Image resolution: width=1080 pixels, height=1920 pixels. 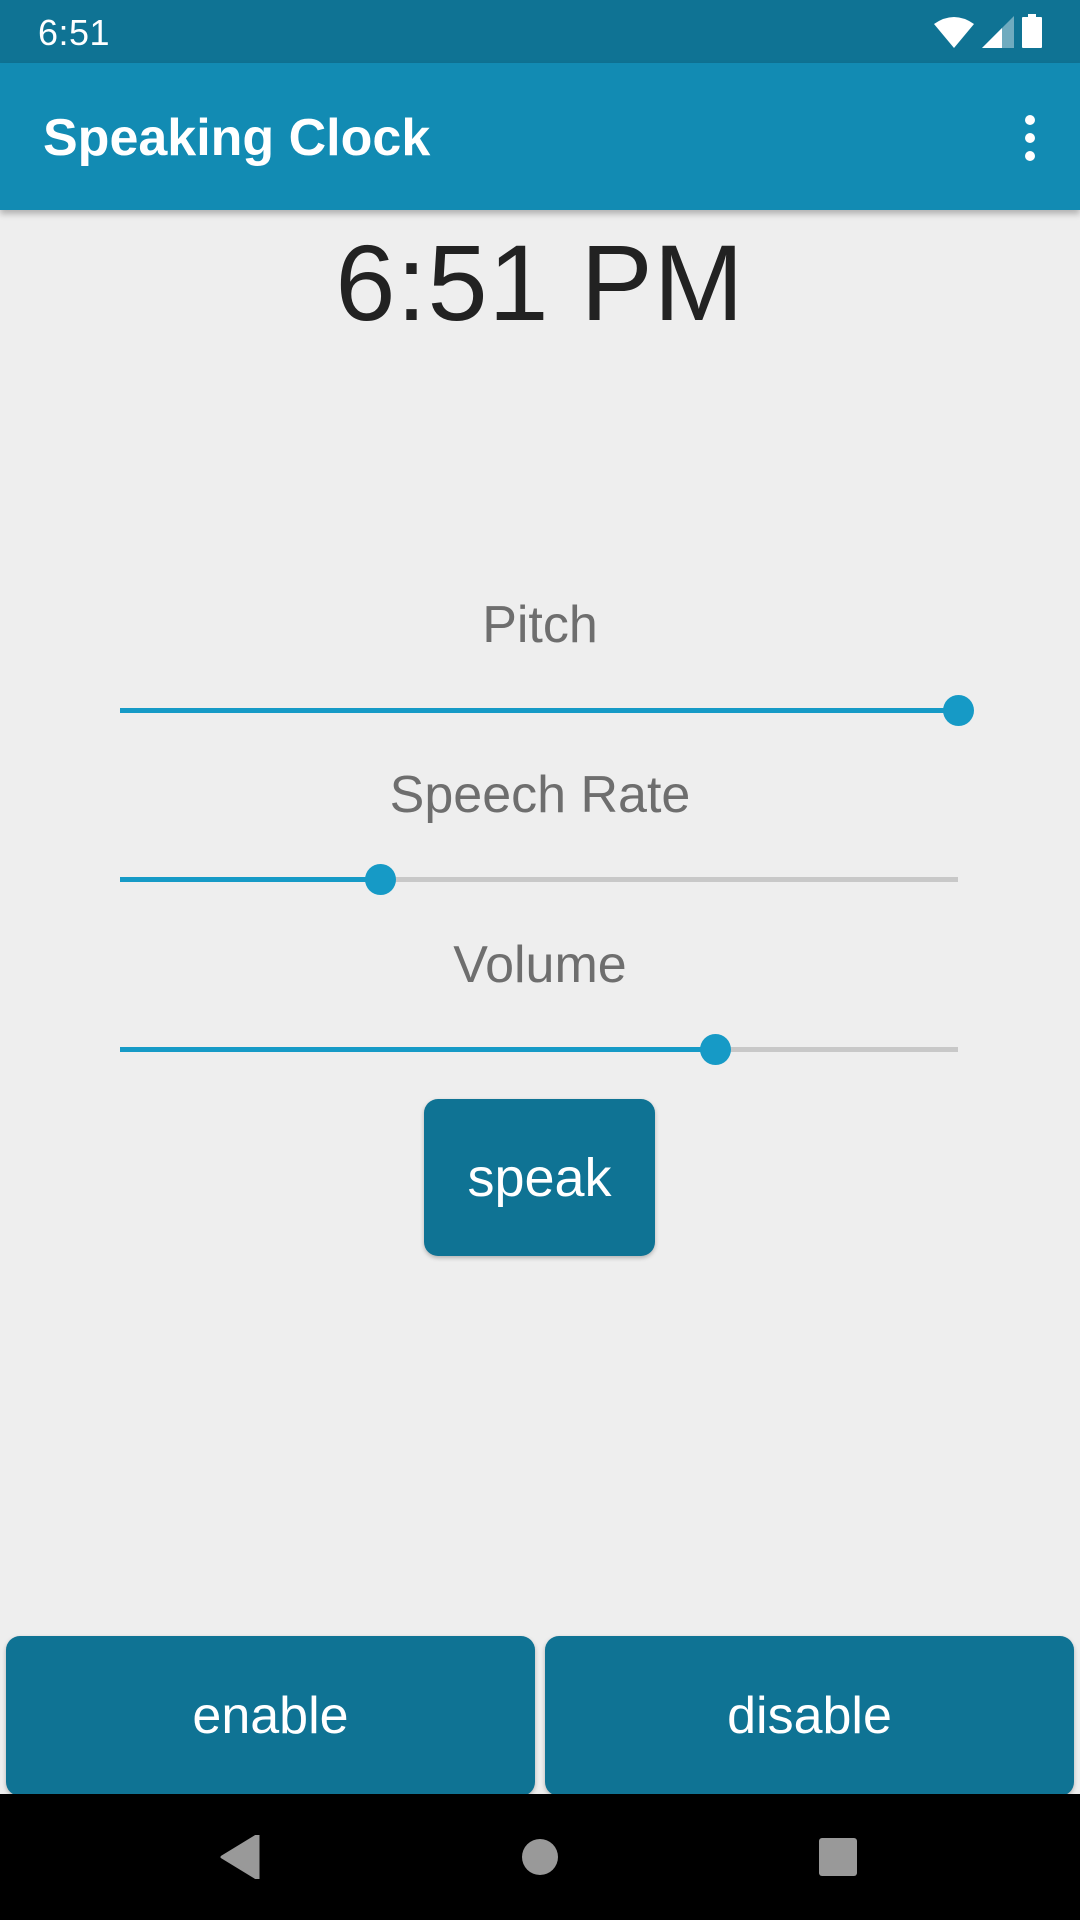 I want to click on recents-icon, so click(x=838, y=1857).